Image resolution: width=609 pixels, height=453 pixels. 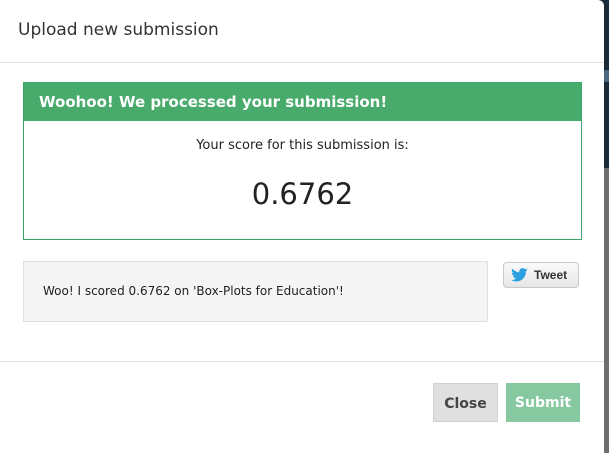 What do you see at coordinates (302, 145) in the screenshot?
I see `score-label: Your score for this submission is:` at bounding box center [302, 145].